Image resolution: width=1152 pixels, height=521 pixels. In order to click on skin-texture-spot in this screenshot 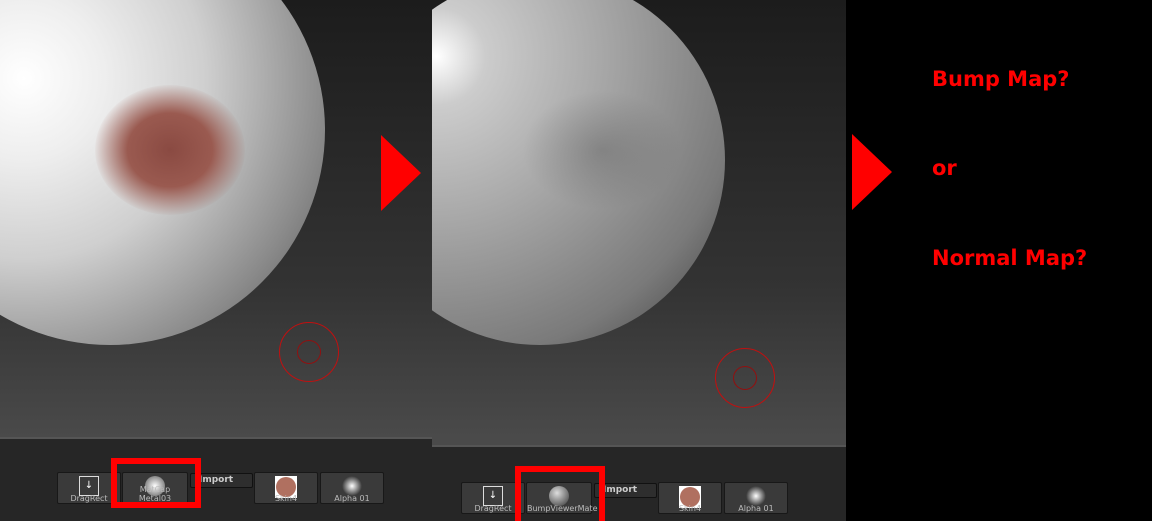, I will do `click(170, 150)`.